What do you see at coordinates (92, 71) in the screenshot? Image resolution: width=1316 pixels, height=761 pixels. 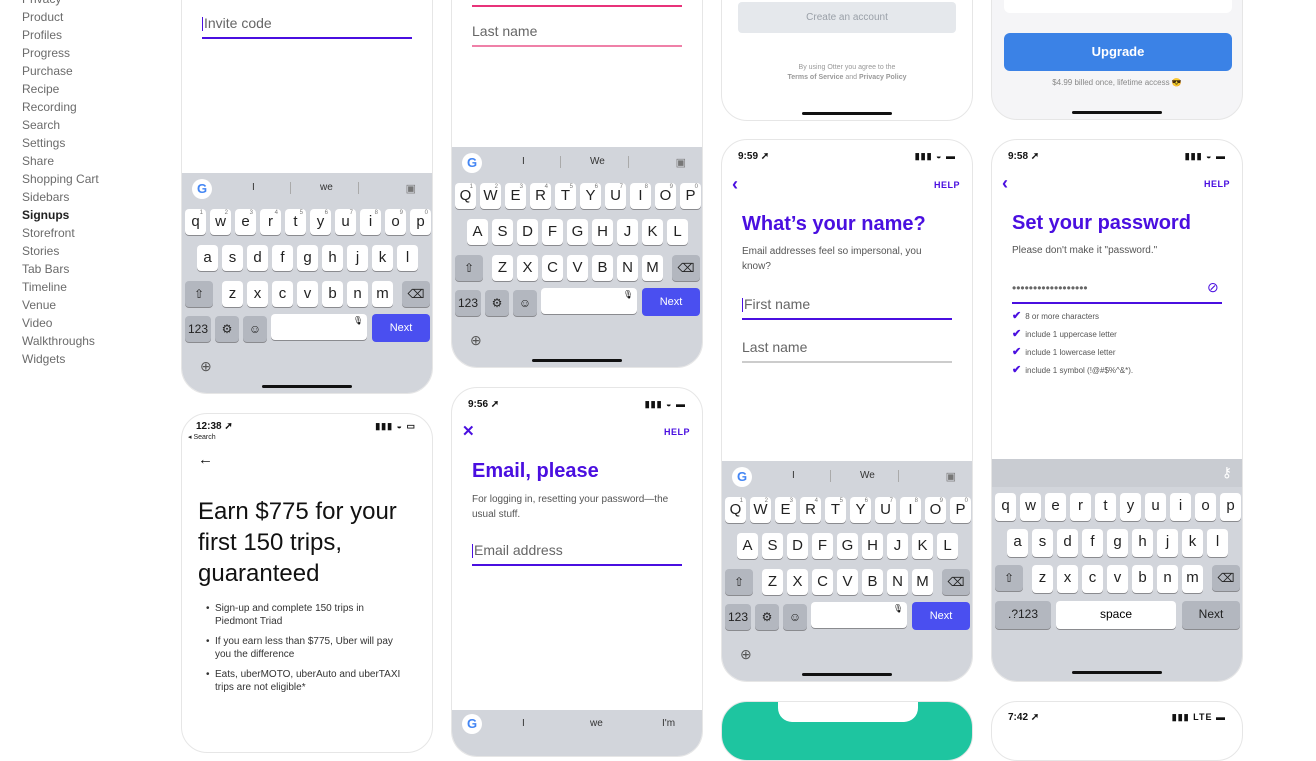 I see `sidebar-item-purchase: Purchase` at bounding box center [92, 71].